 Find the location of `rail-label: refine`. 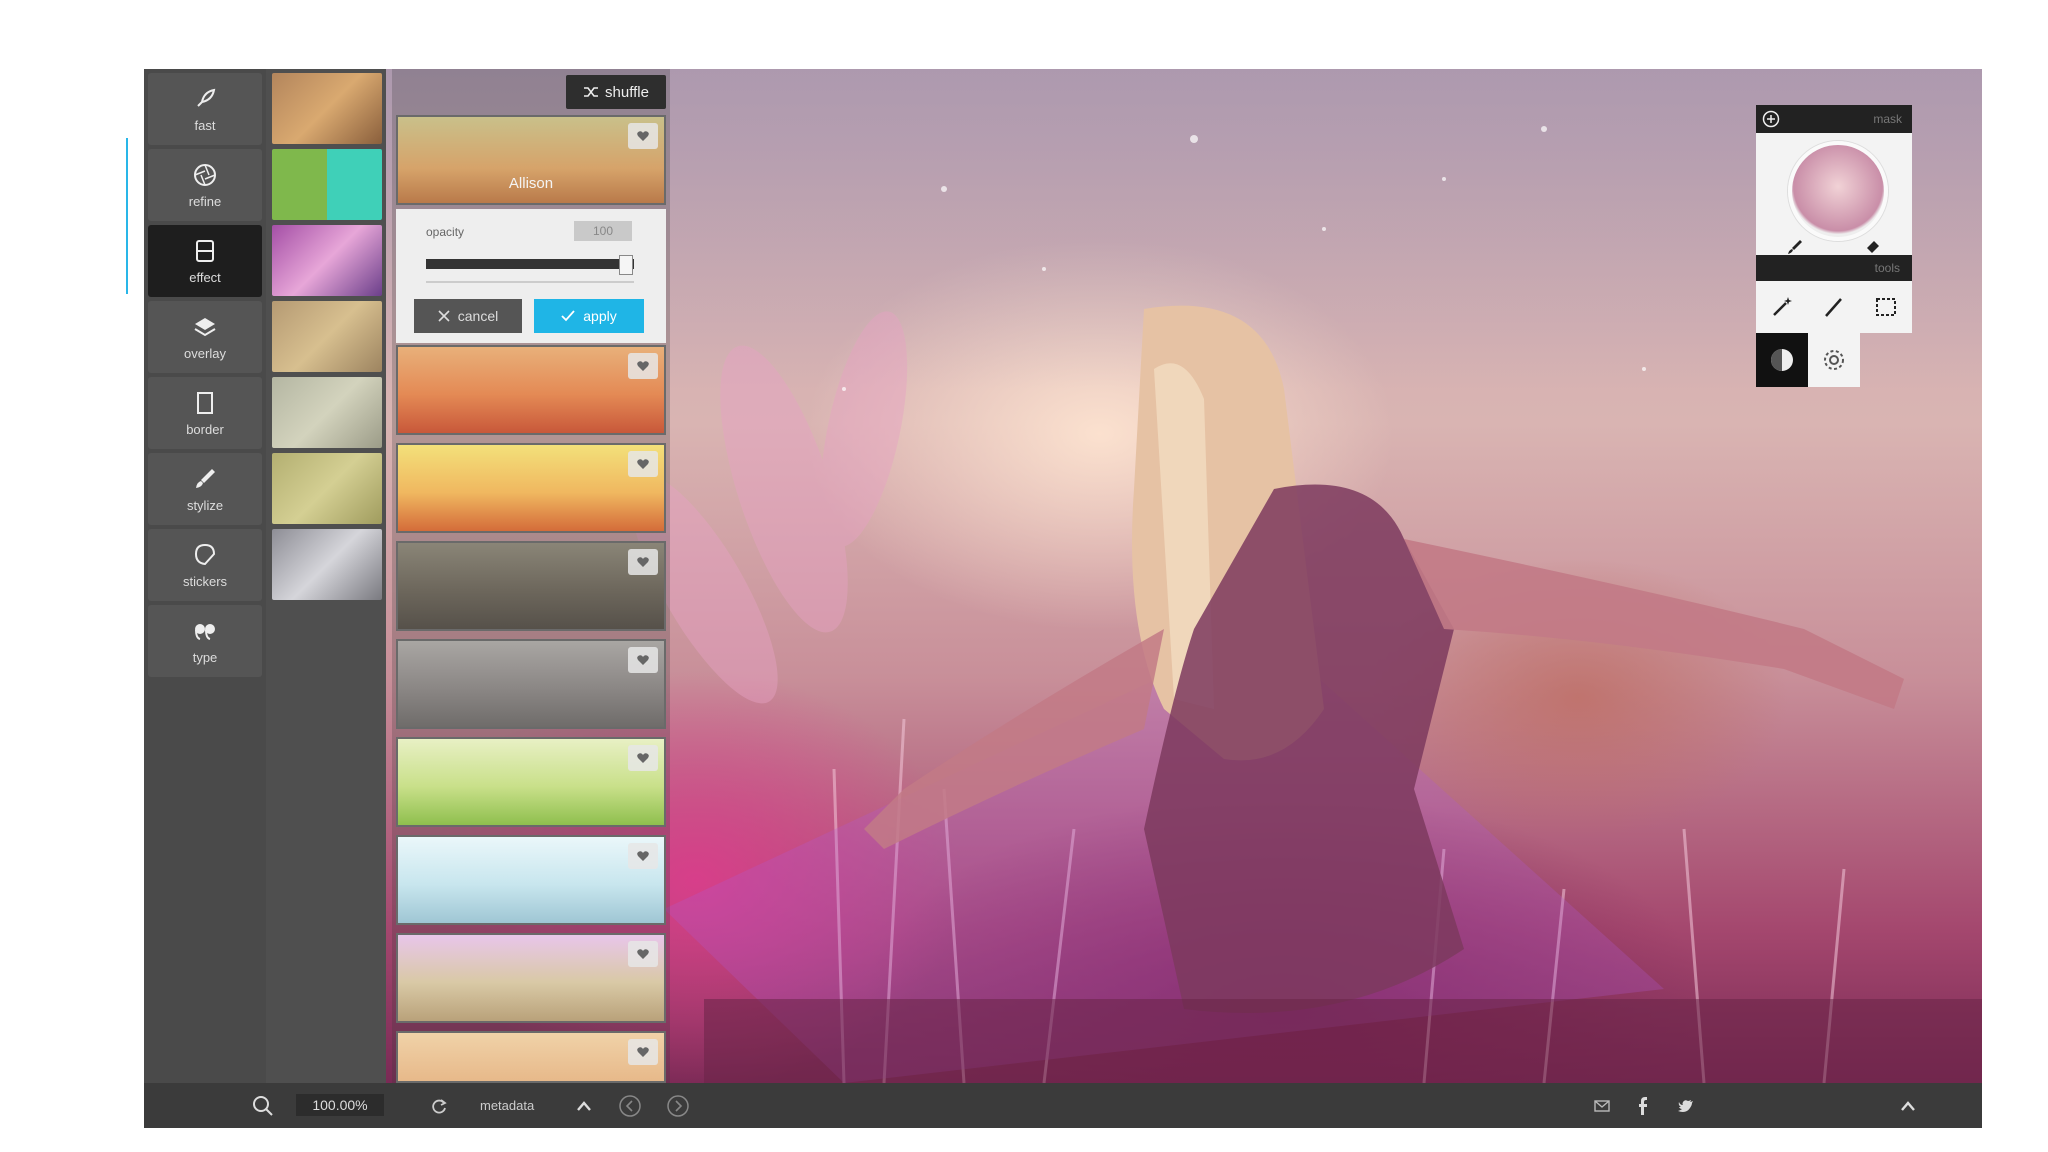

rail-label: refine is located at coordinates (205, 201).